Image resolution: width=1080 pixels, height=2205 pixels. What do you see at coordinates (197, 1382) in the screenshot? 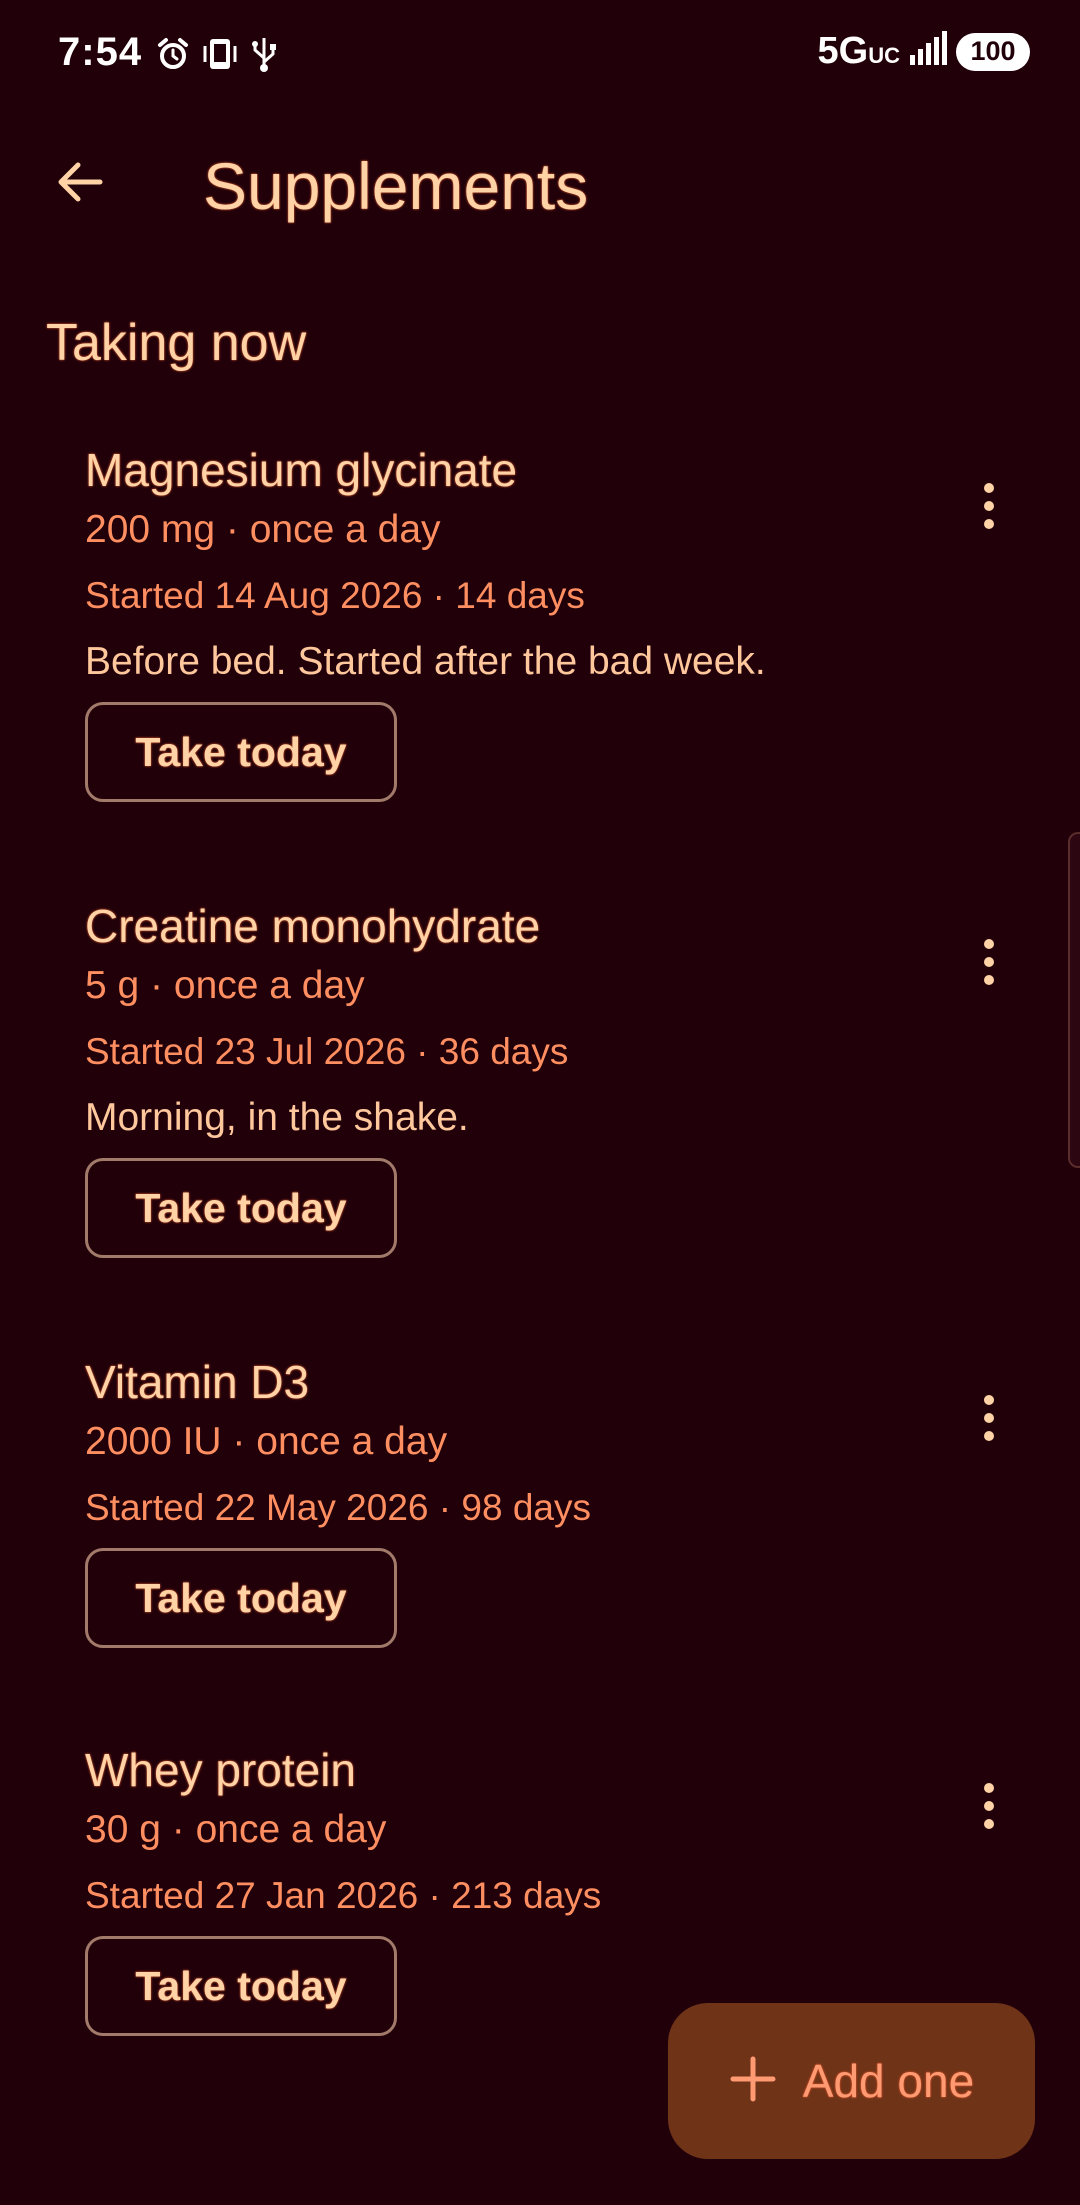
I see `supplement-name: Vitamin D3` at bounding box center [197, 1382].